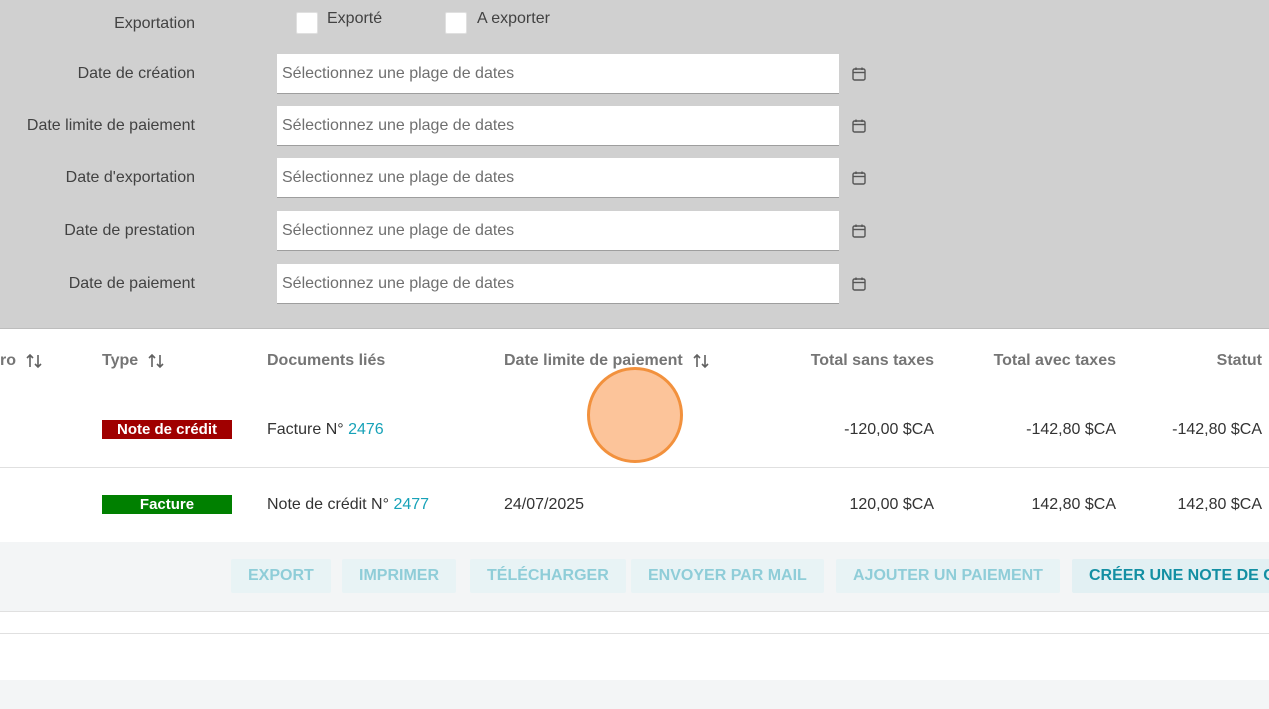 The image size is (1269, 709). I want to click on print-button: IMPRIMER, so click(399, 576).